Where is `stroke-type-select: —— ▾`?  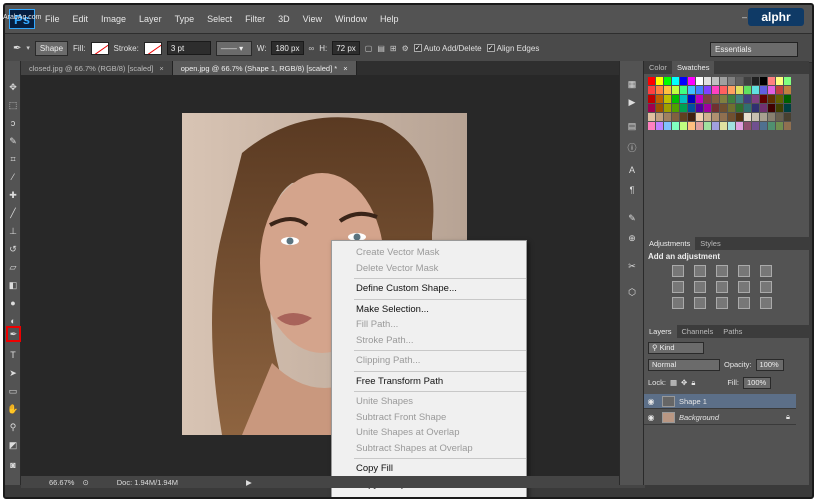 stroke-type-select: —— ▾ is located at coordinates (233, 48).